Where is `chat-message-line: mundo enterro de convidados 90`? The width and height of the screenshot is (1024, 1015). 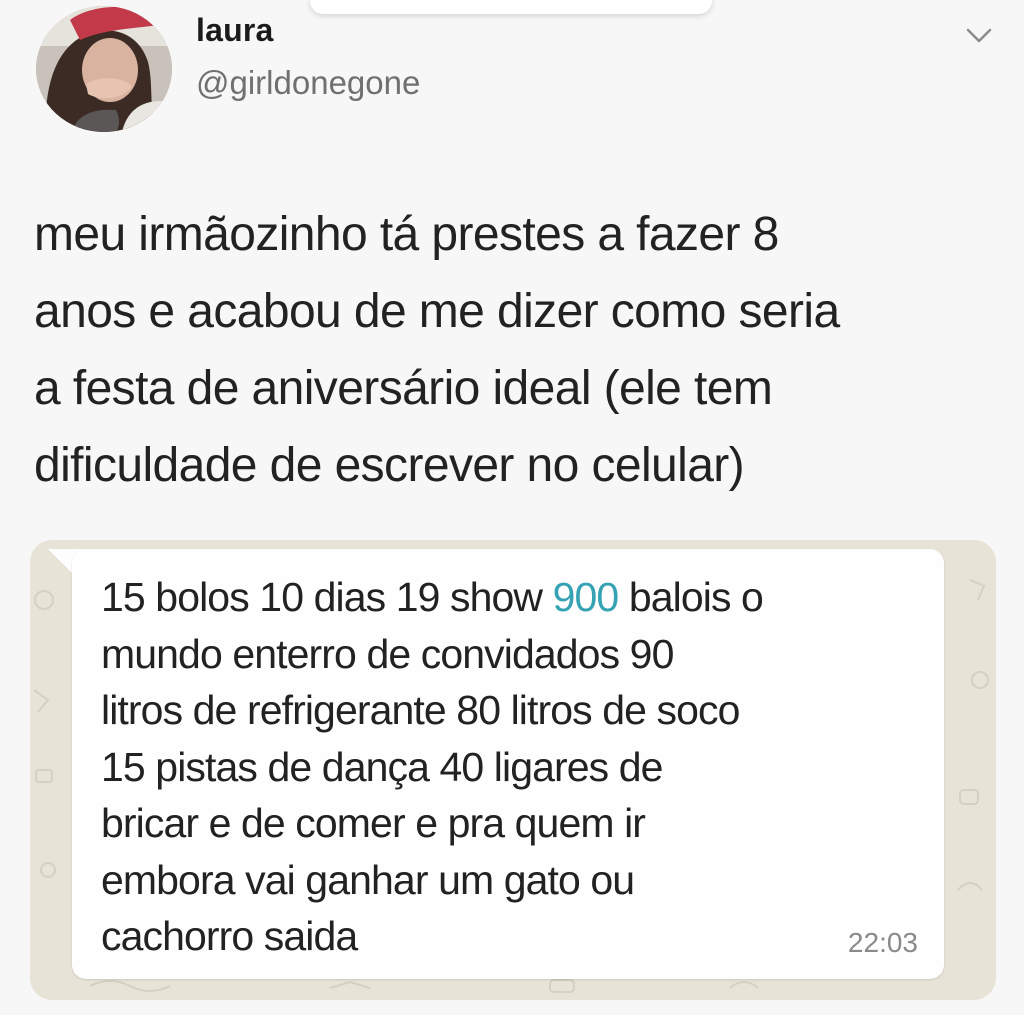
chat-message-line: mundo enterro de convidados 90 is located at coordinates (387, 653).